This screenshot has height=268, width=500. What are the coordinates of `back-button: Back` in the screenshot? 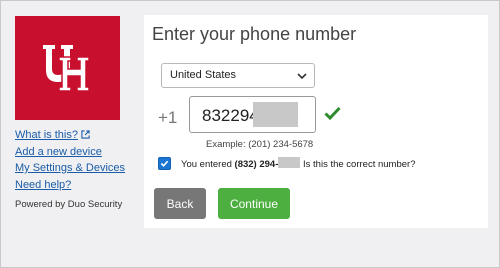 It's located at (180, 203).